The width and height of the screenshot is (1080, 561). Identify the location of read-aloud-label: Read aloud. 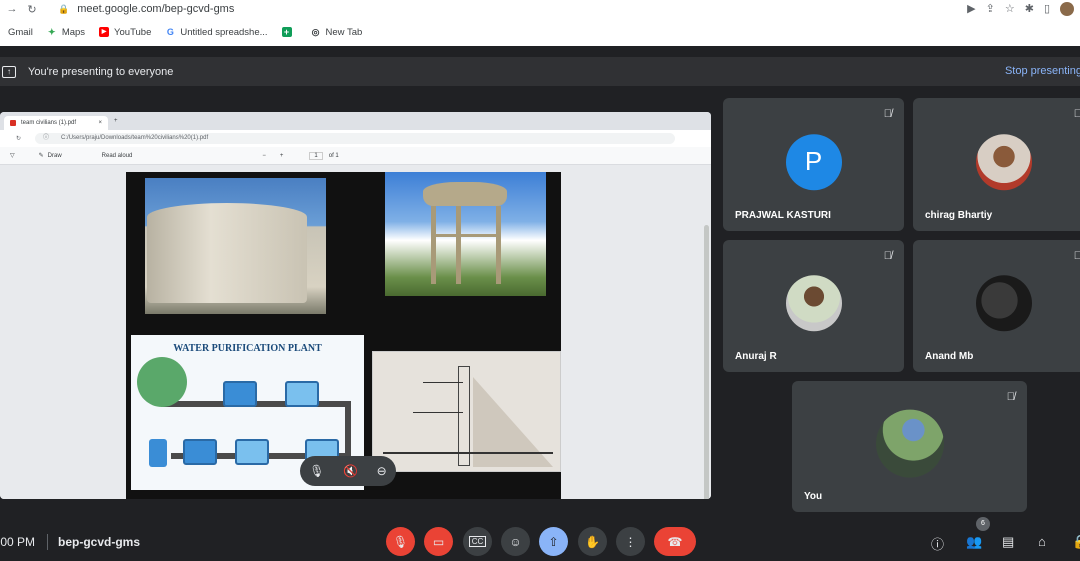
(117, 155).